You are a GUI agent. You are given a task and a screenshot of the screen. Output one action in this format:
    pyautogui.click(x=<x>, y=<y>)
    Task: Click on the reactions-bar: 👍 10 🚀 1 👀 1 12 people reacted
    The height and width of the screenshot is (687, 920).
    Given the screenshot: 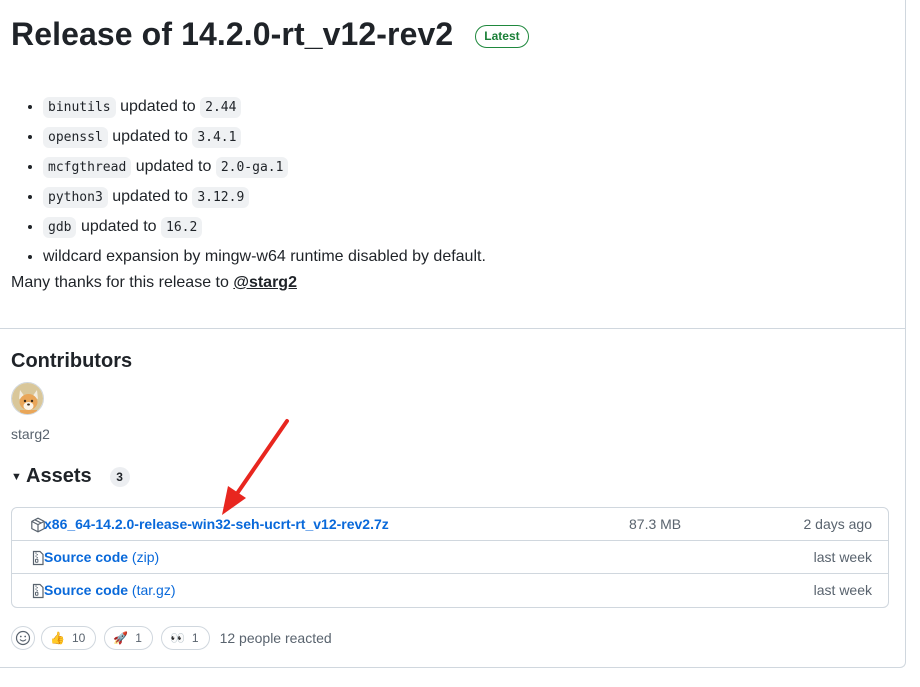 What is the action you would take?
    pyautogui.click(x=171, y=638)
    